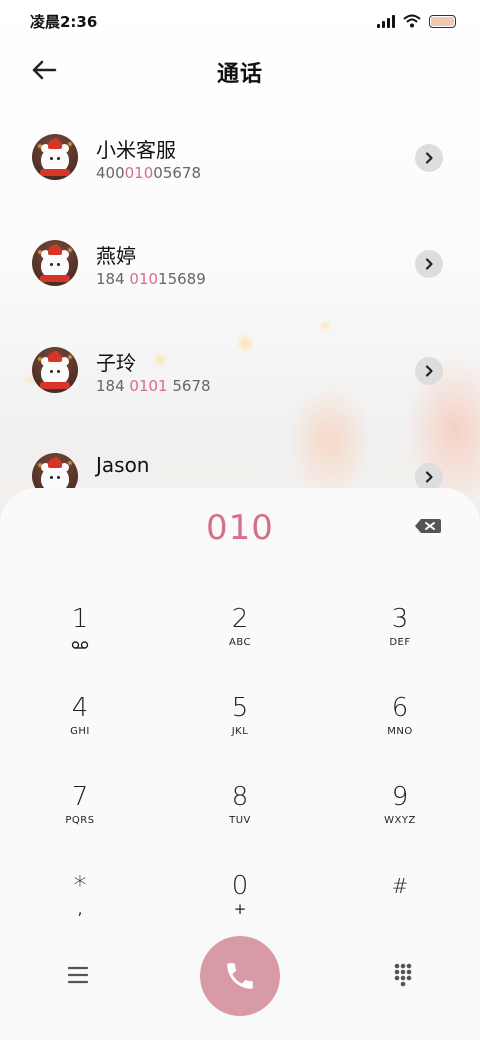 This screenshot has height=1040, width=480. I want to click on page-title: 通话, so click(239, 74).